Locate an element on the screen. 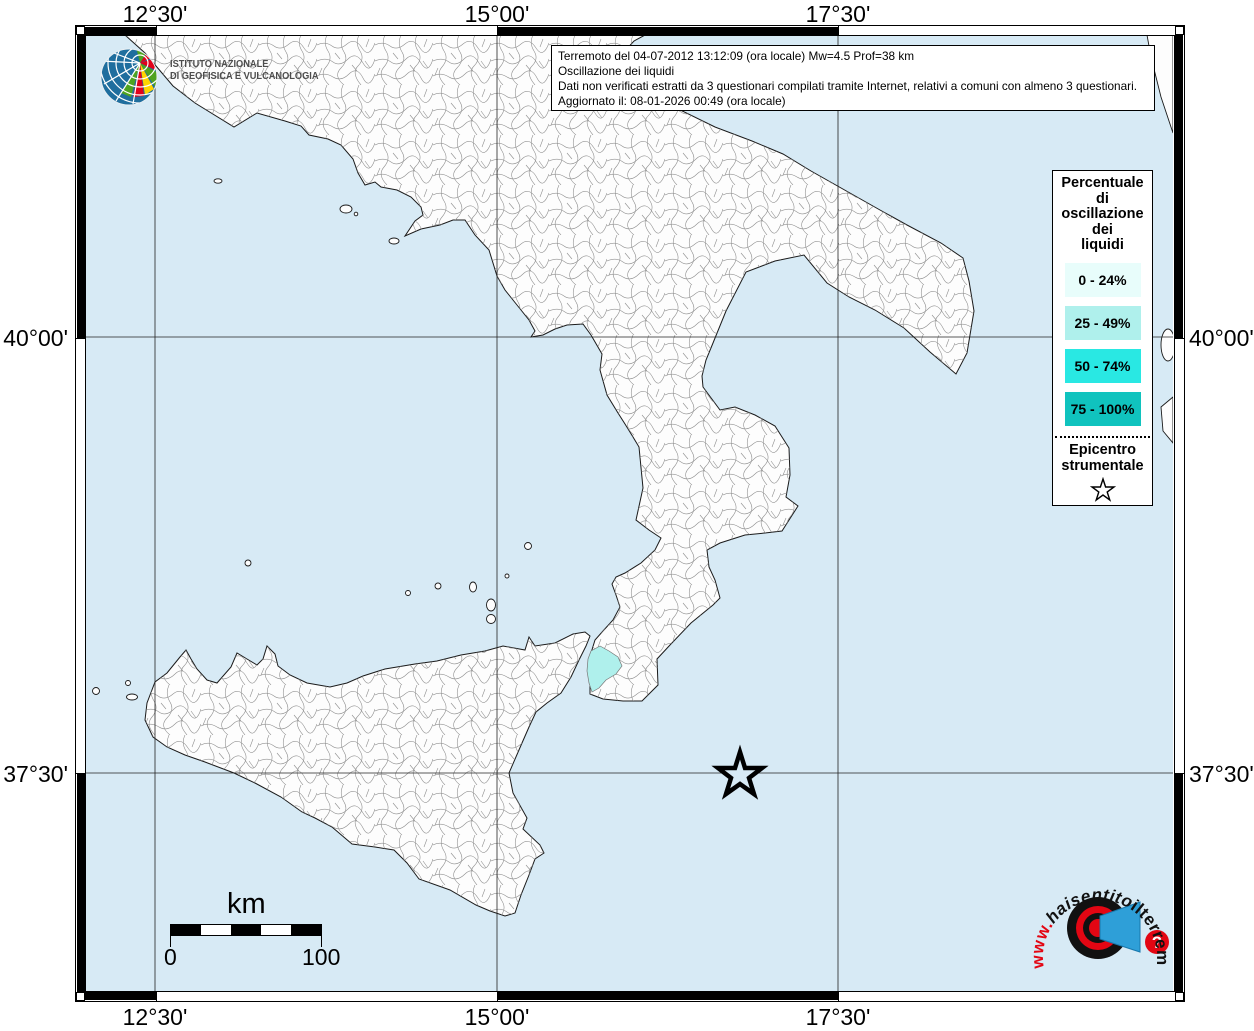  scale-bar-segments is located at coordinates (246, 930).